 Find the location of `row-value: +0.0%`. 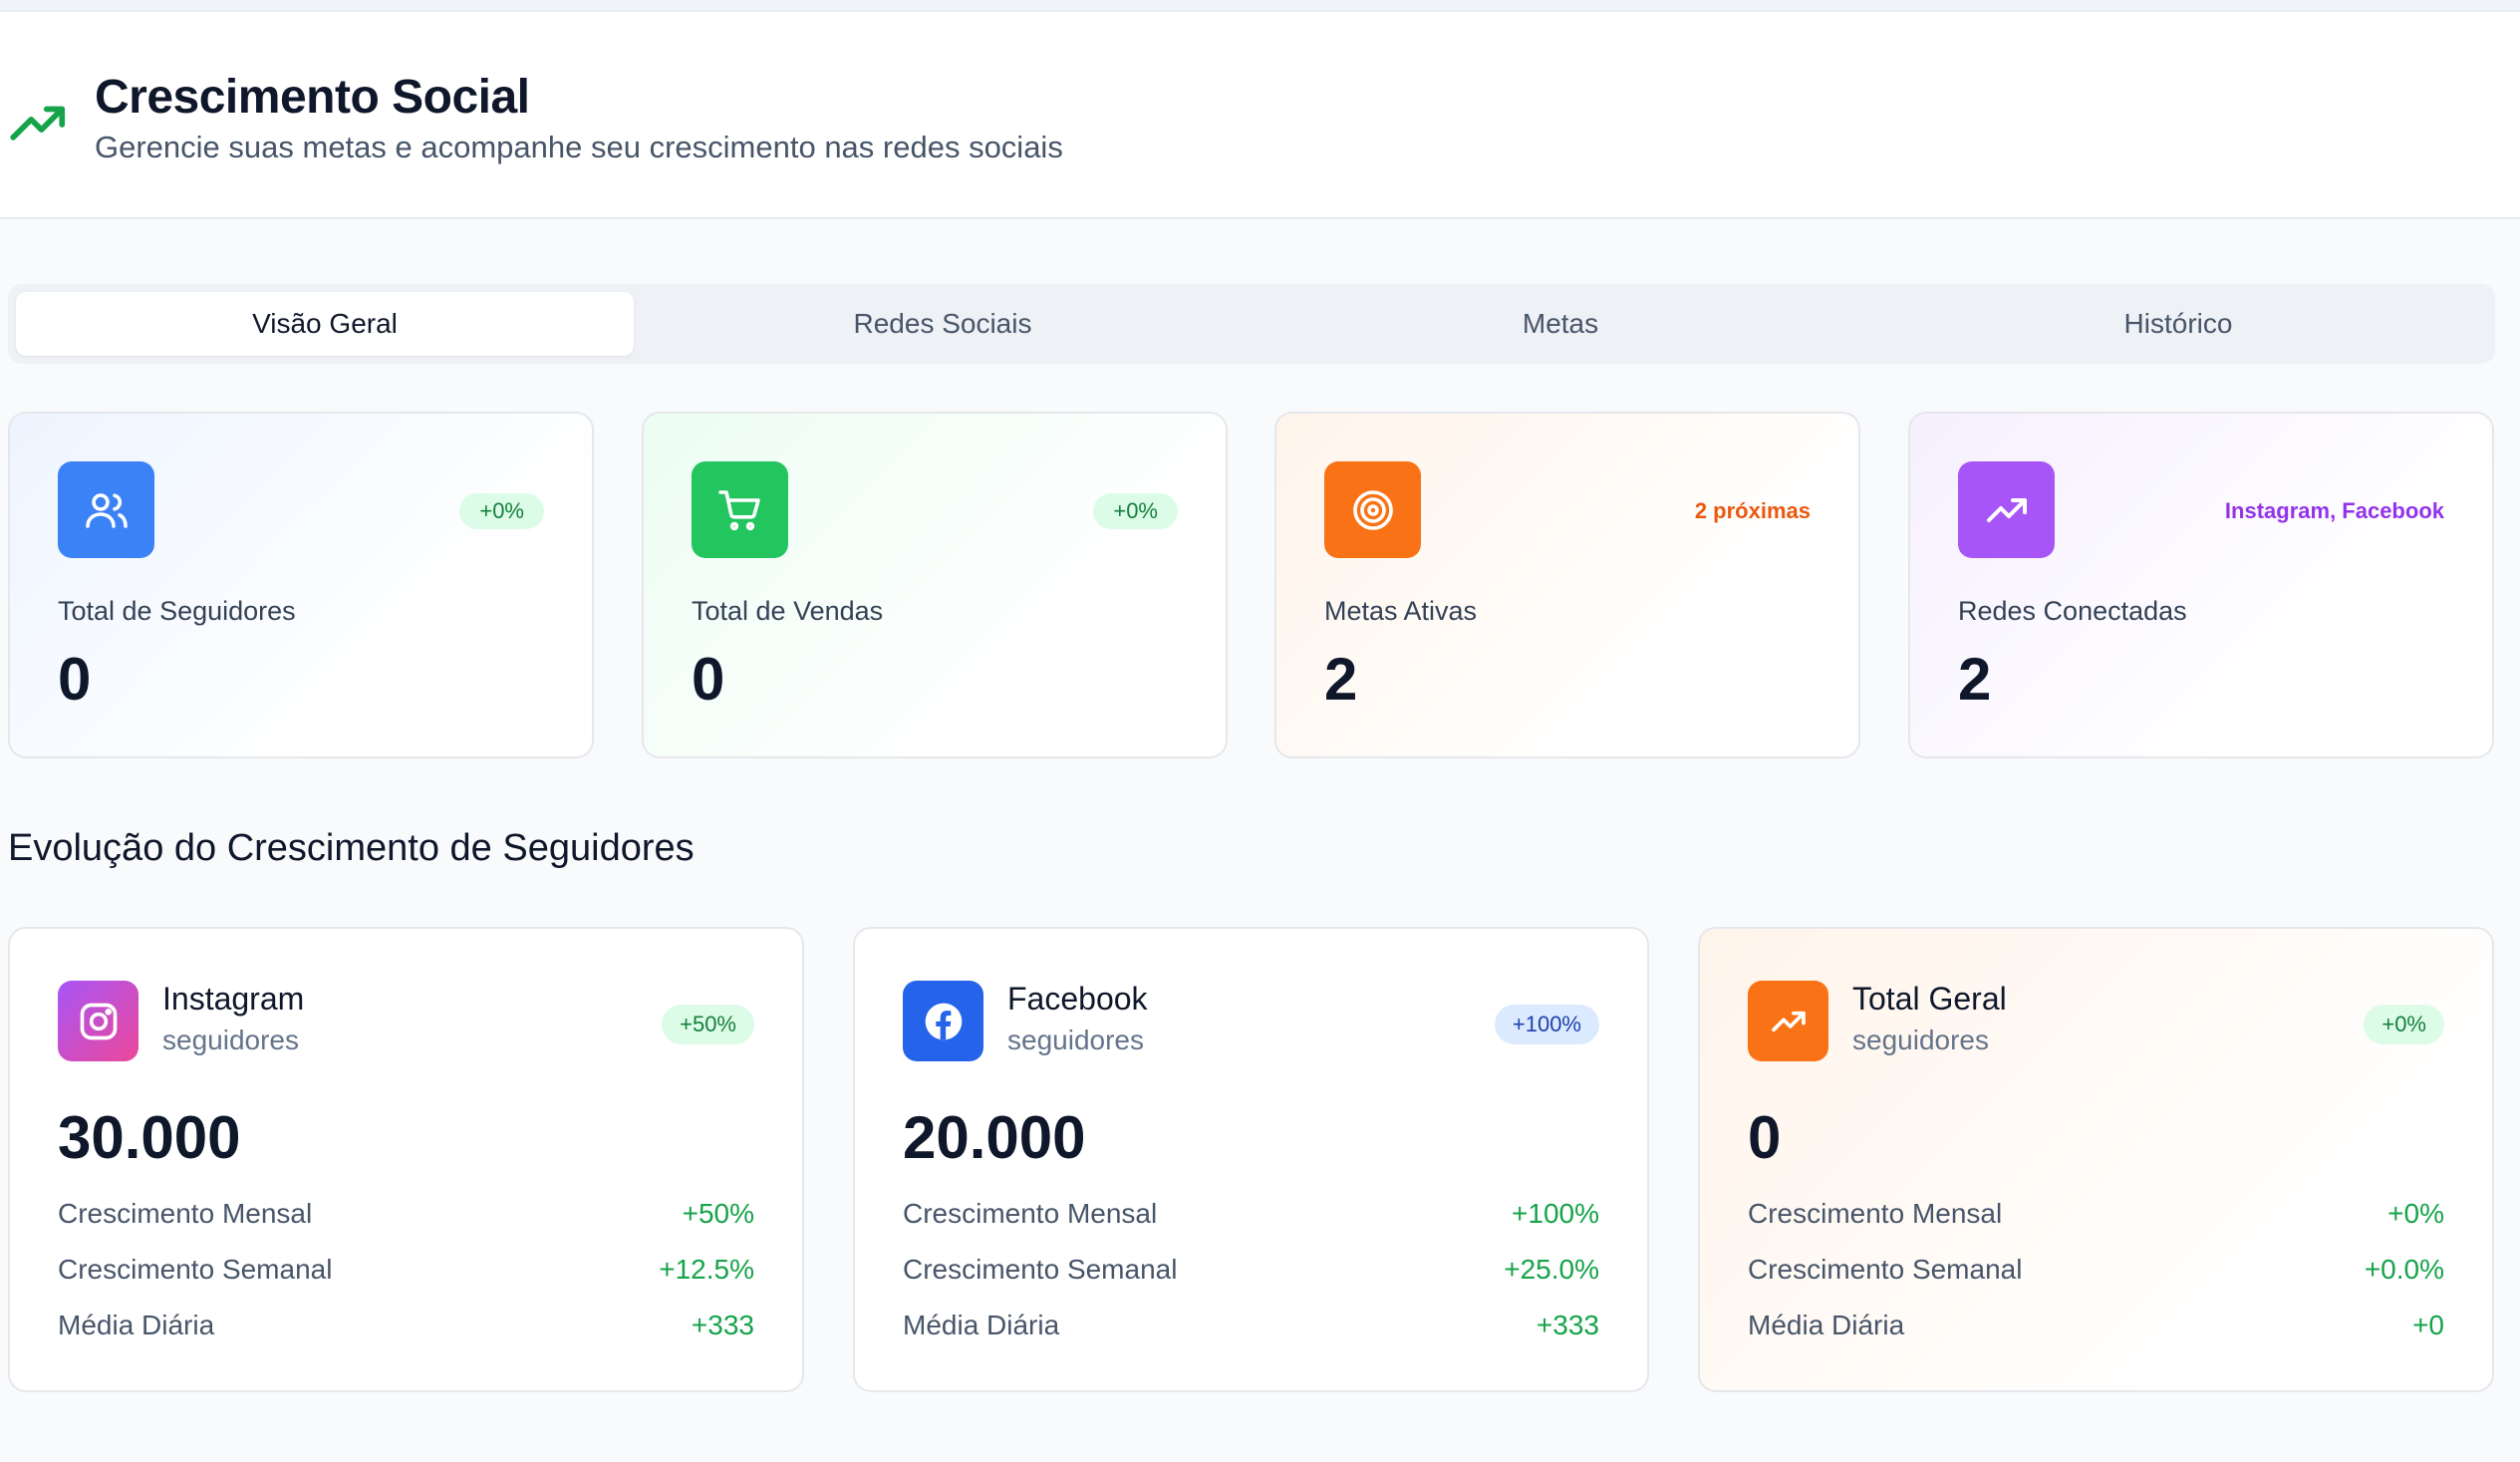

row-value: +0.0% is located at coordinates (2404, 1269).